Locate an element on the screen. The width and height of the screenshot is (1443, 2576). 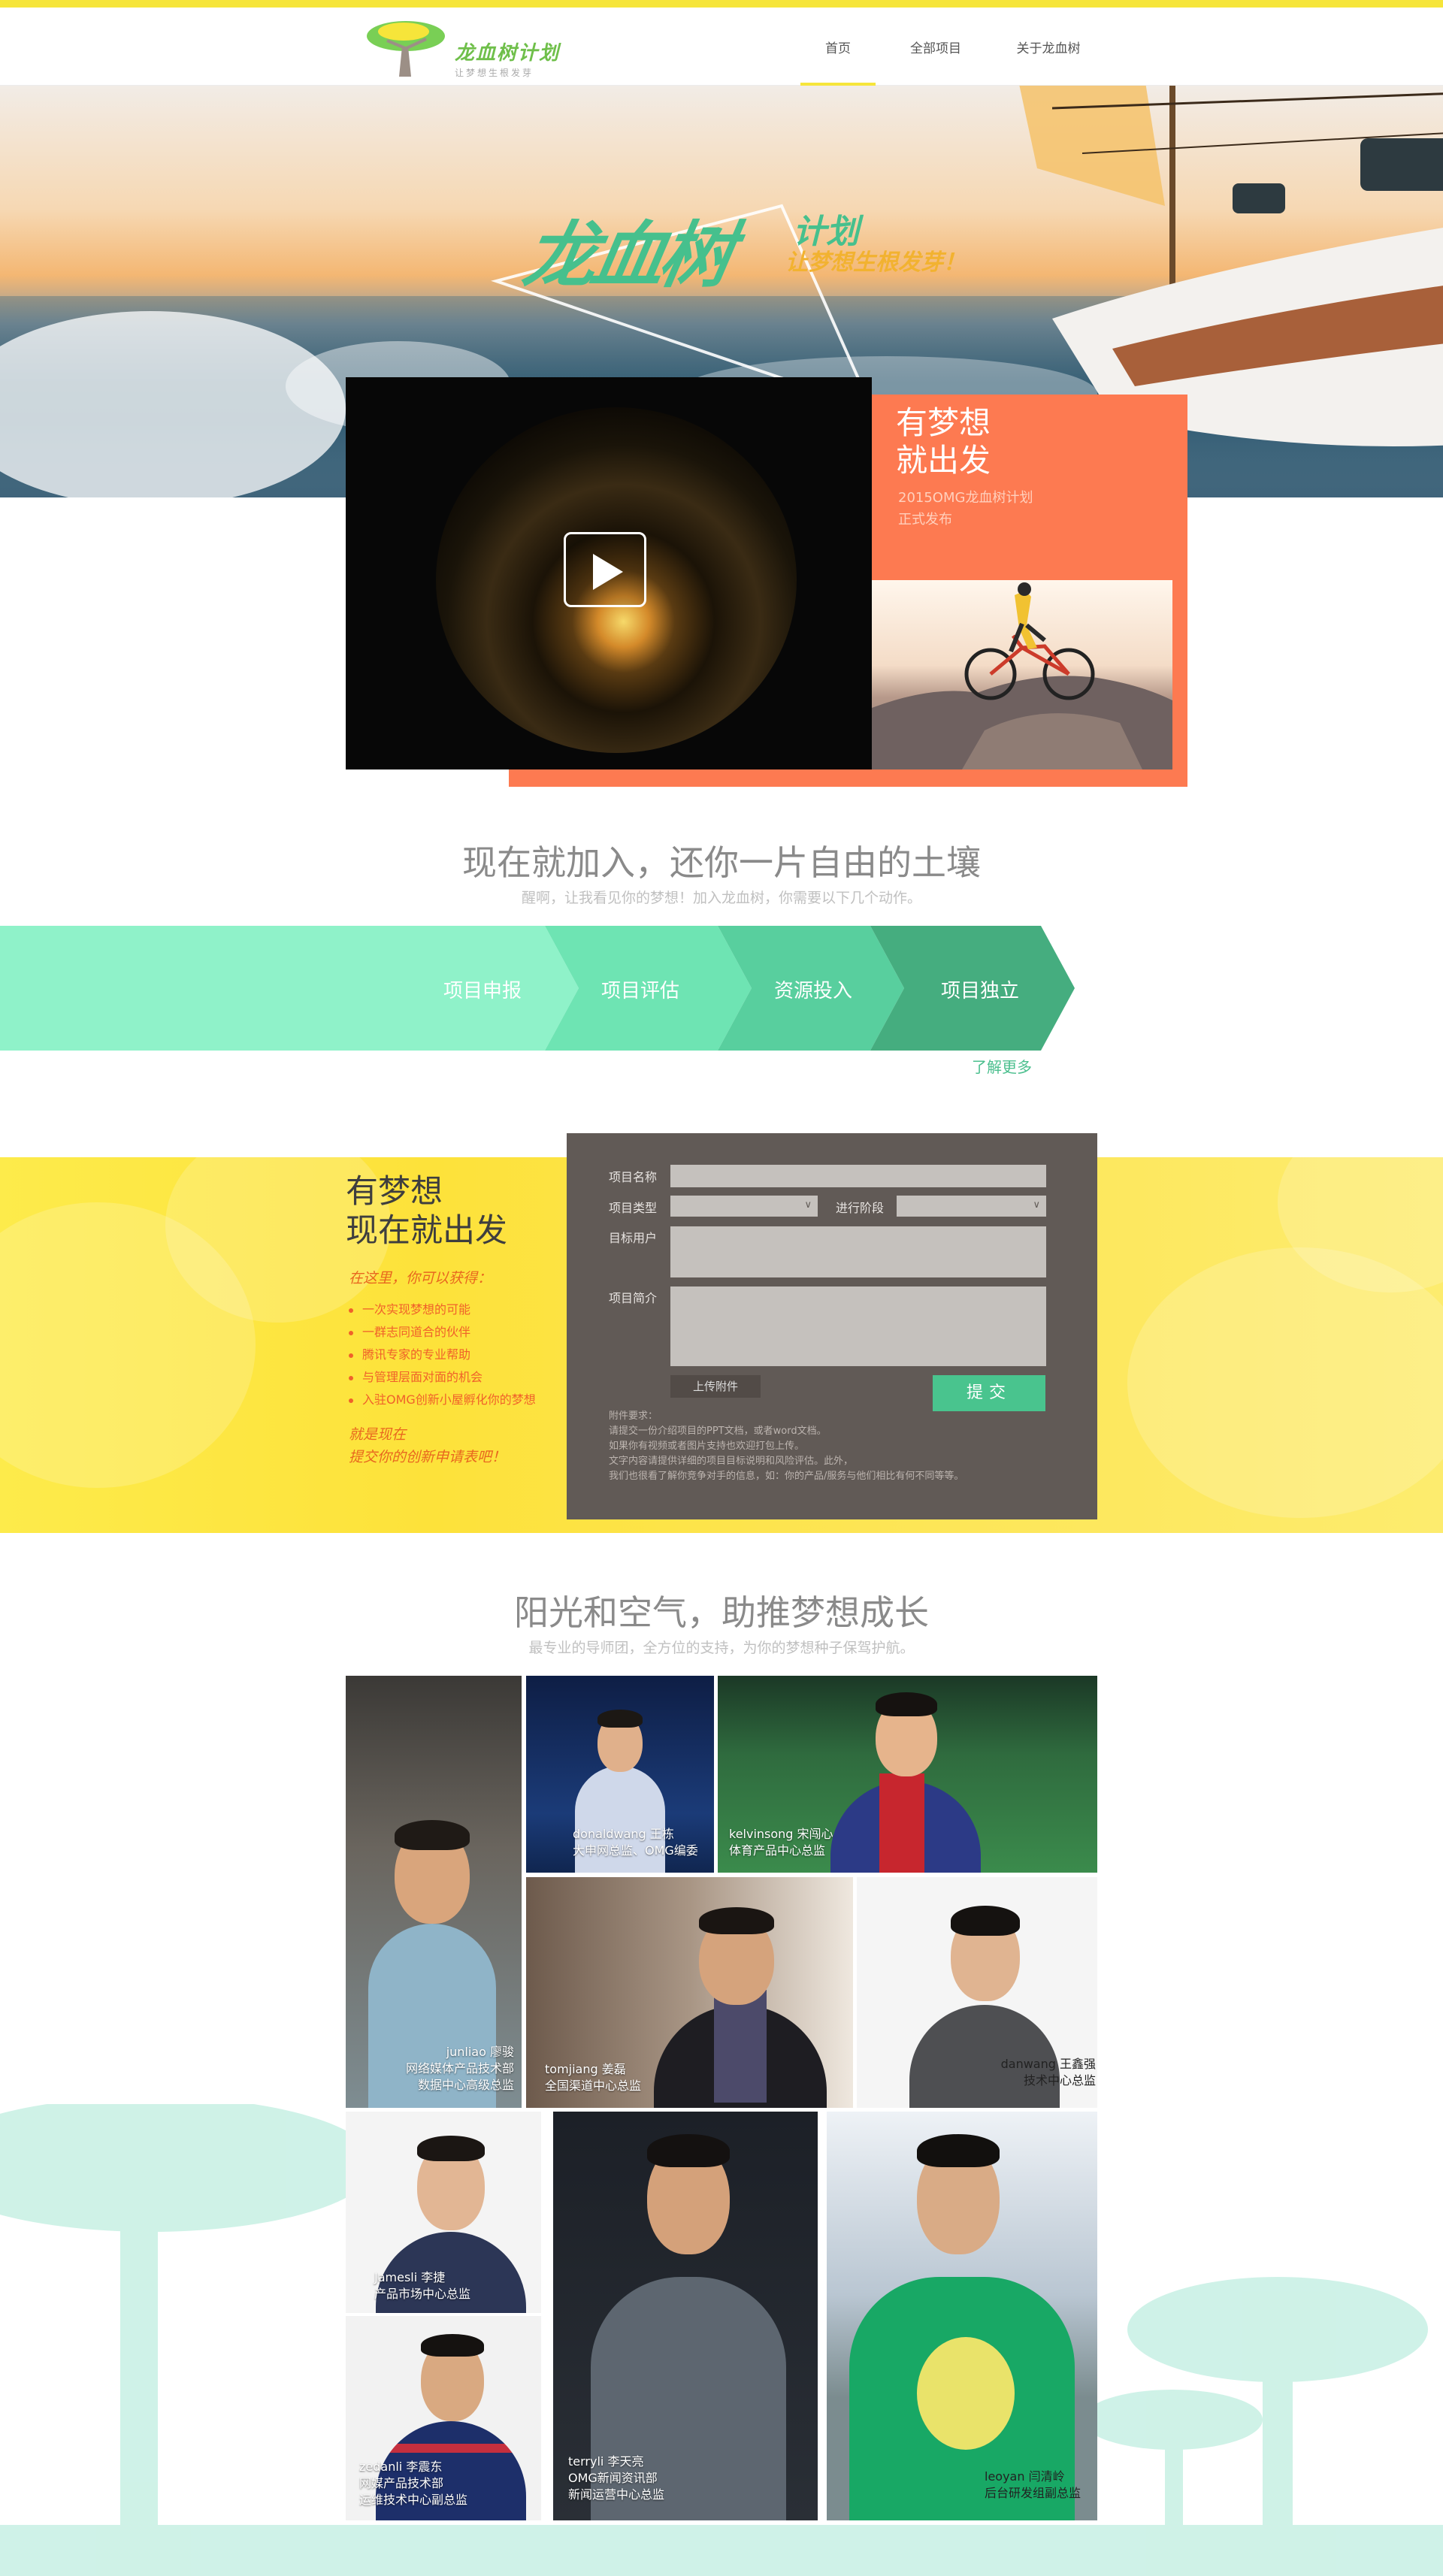
project-type-label: 项目类型 is located at coordinates (633, 1208).